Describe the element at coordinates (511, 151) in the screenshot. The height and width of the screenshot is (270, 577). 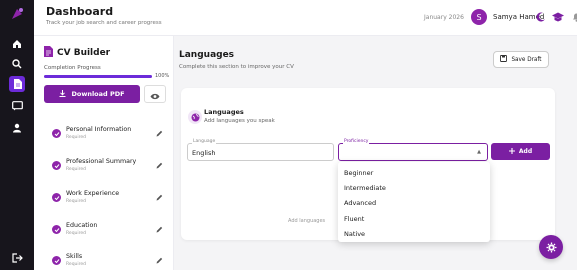
I see `plus-icon` at that location.